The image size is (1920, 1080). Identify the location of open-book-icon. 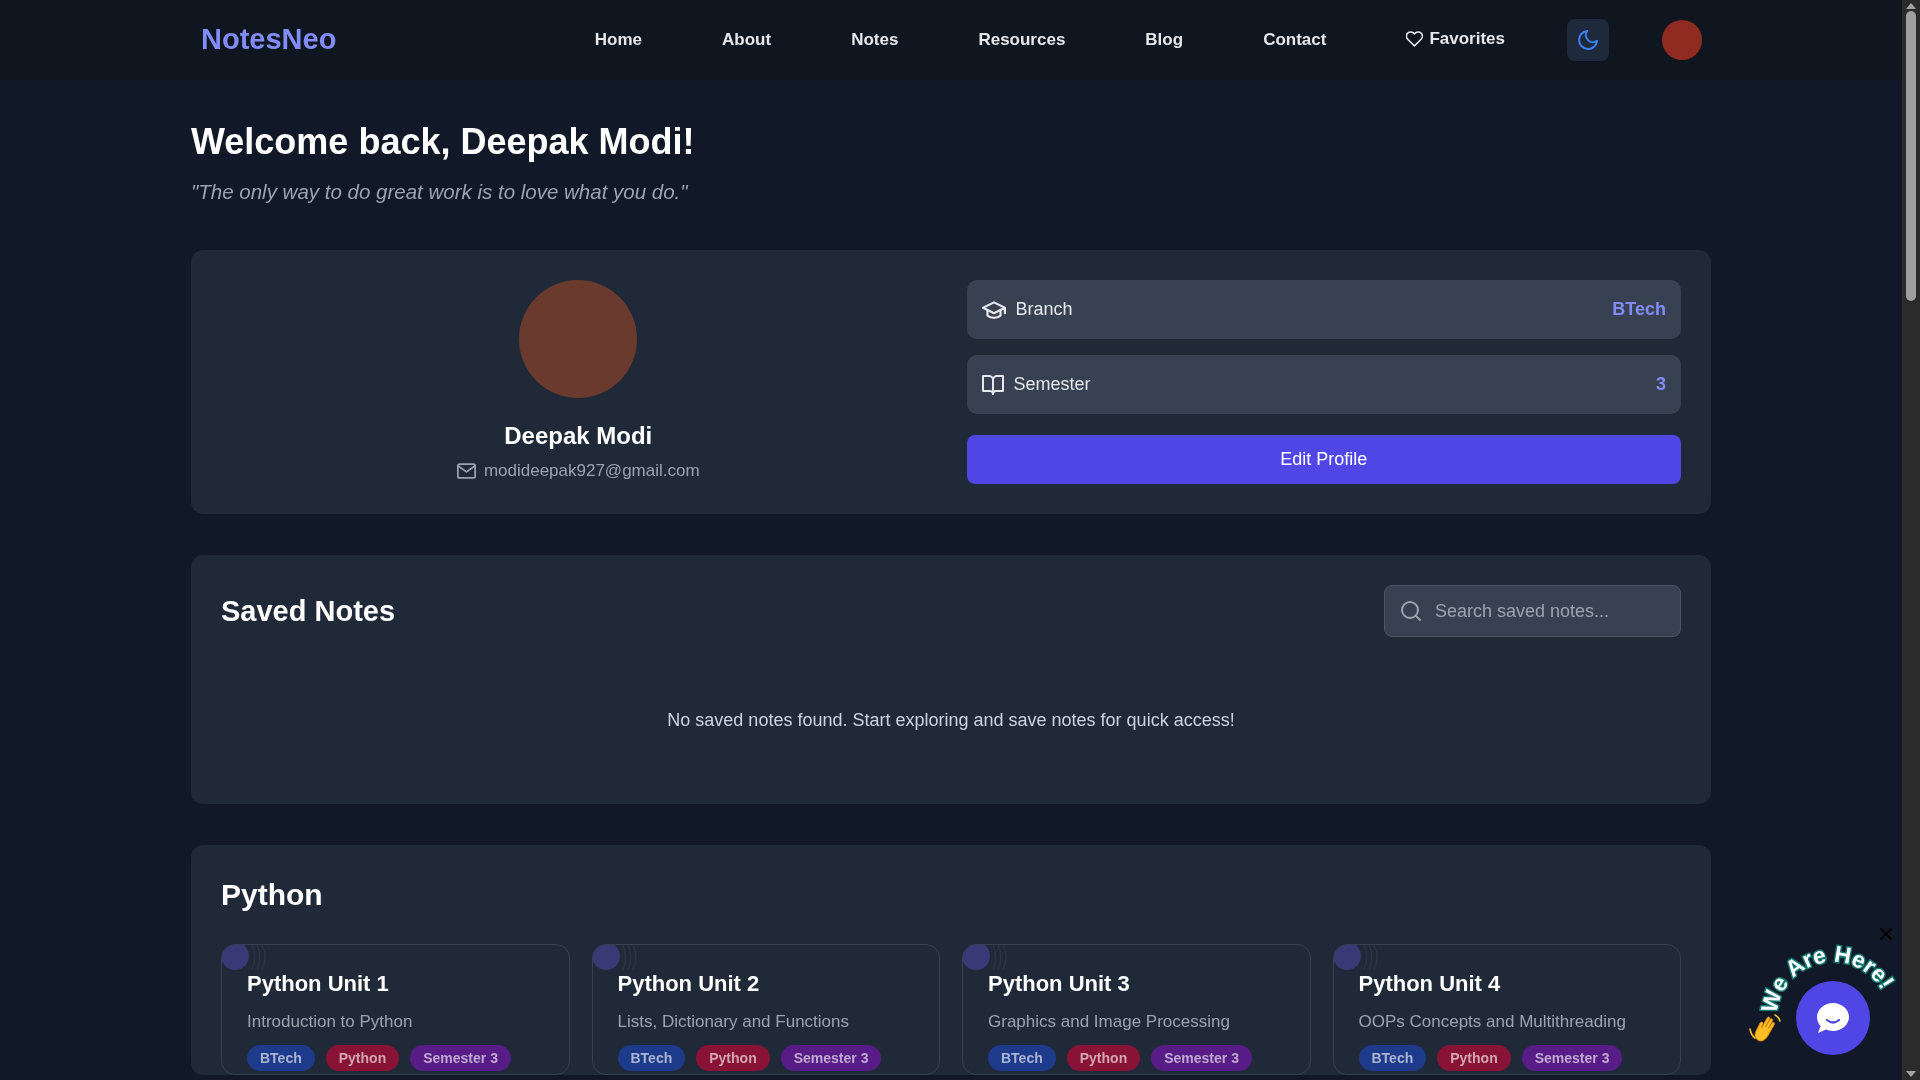
(992, 384).